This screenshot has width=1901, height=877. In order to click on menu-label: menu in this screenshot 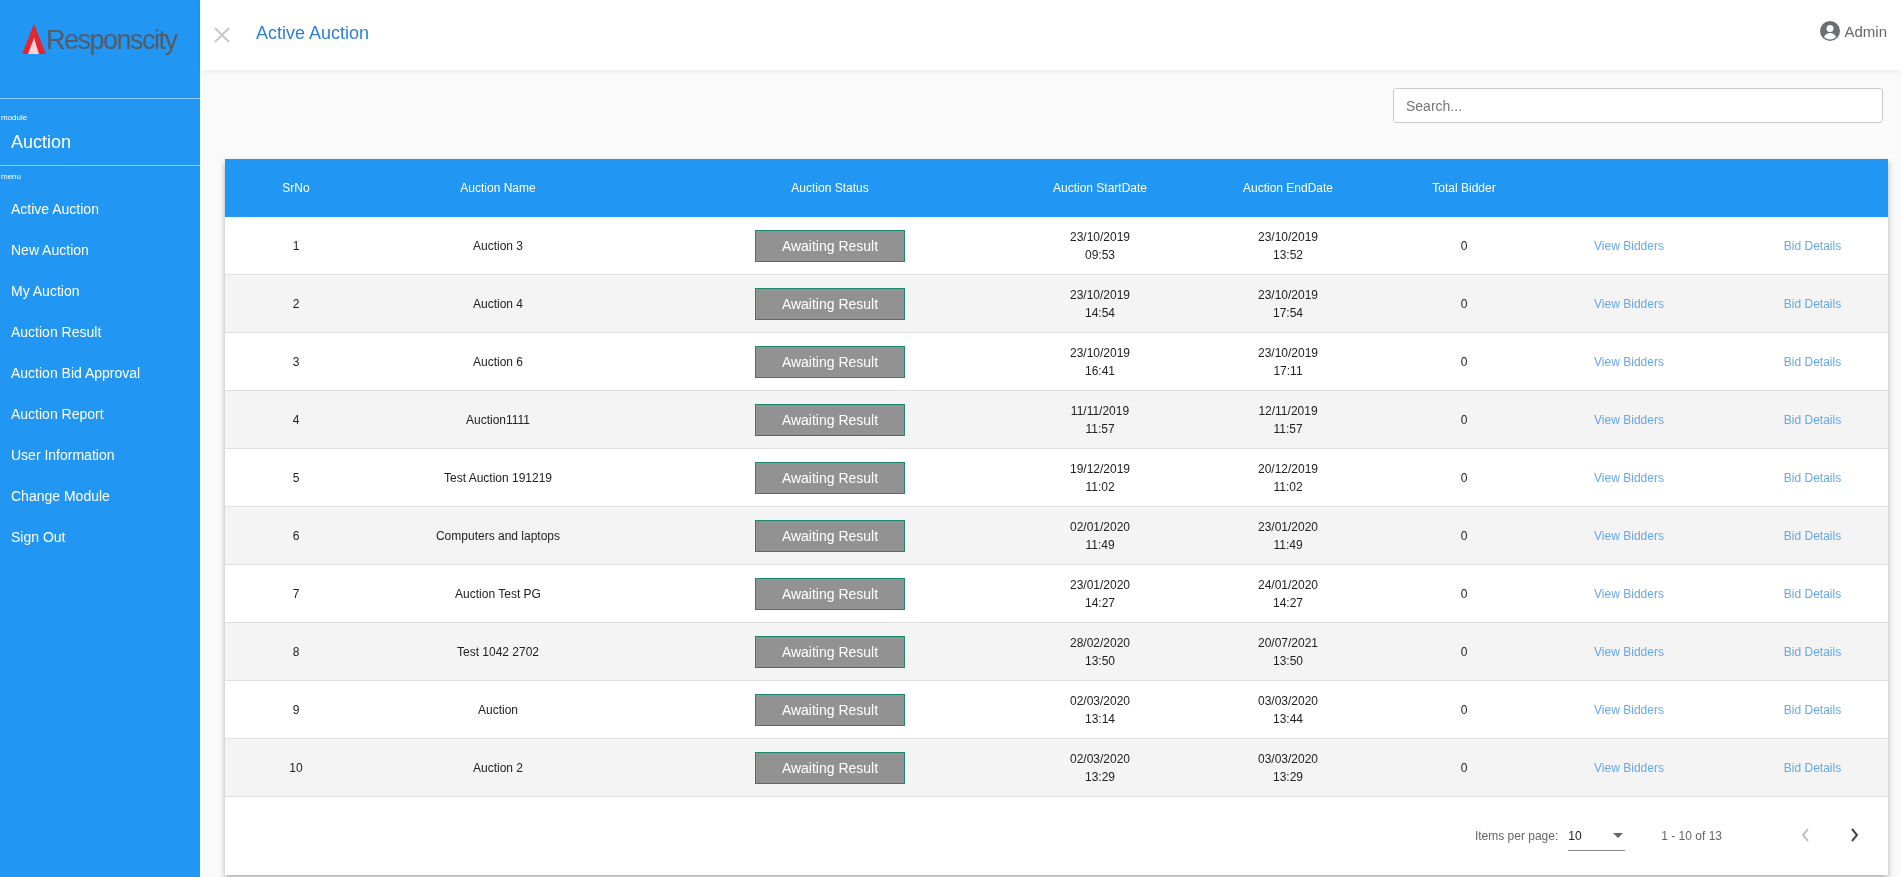, I will do `click(11, 177)`.